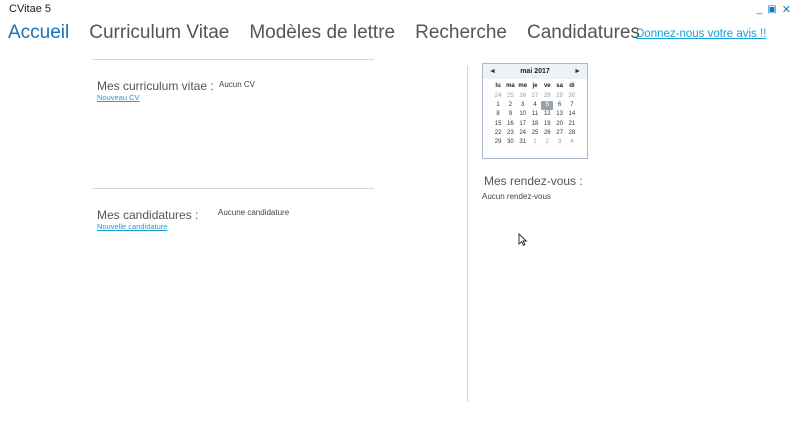  I want to click on calendar-day: 9, so click(510, 114).